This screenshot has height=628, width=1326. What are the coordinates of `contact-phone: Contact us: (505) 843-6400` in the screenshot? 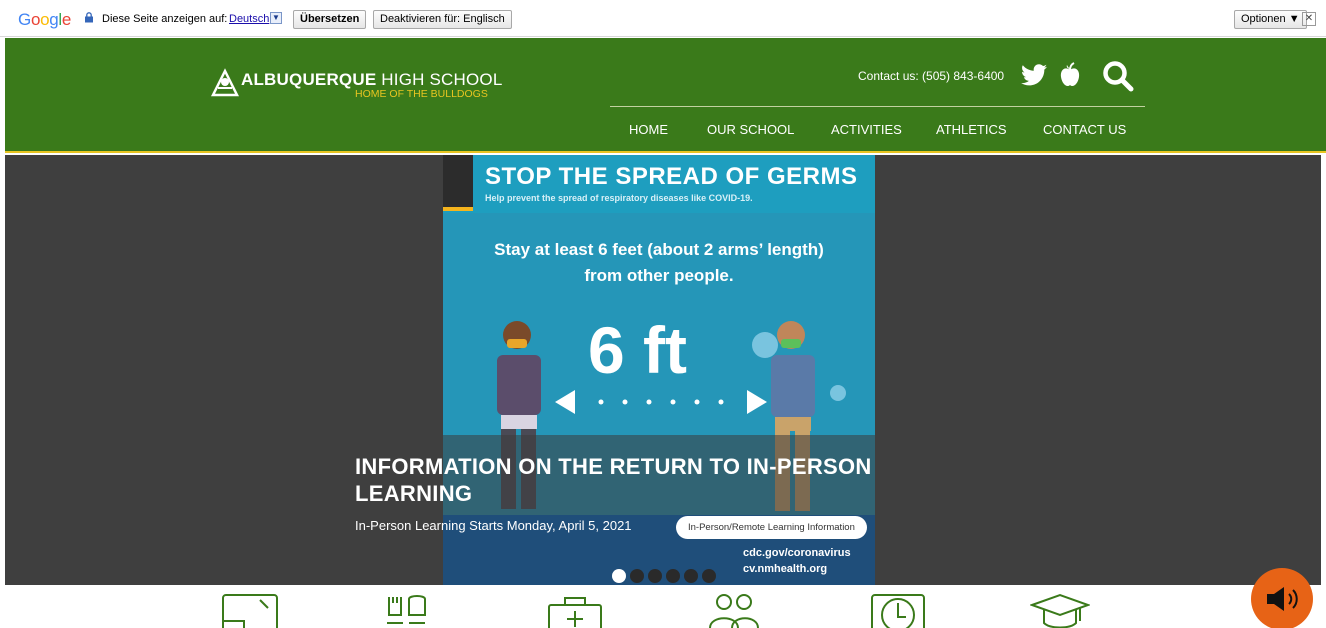 It's located at (931, 76).